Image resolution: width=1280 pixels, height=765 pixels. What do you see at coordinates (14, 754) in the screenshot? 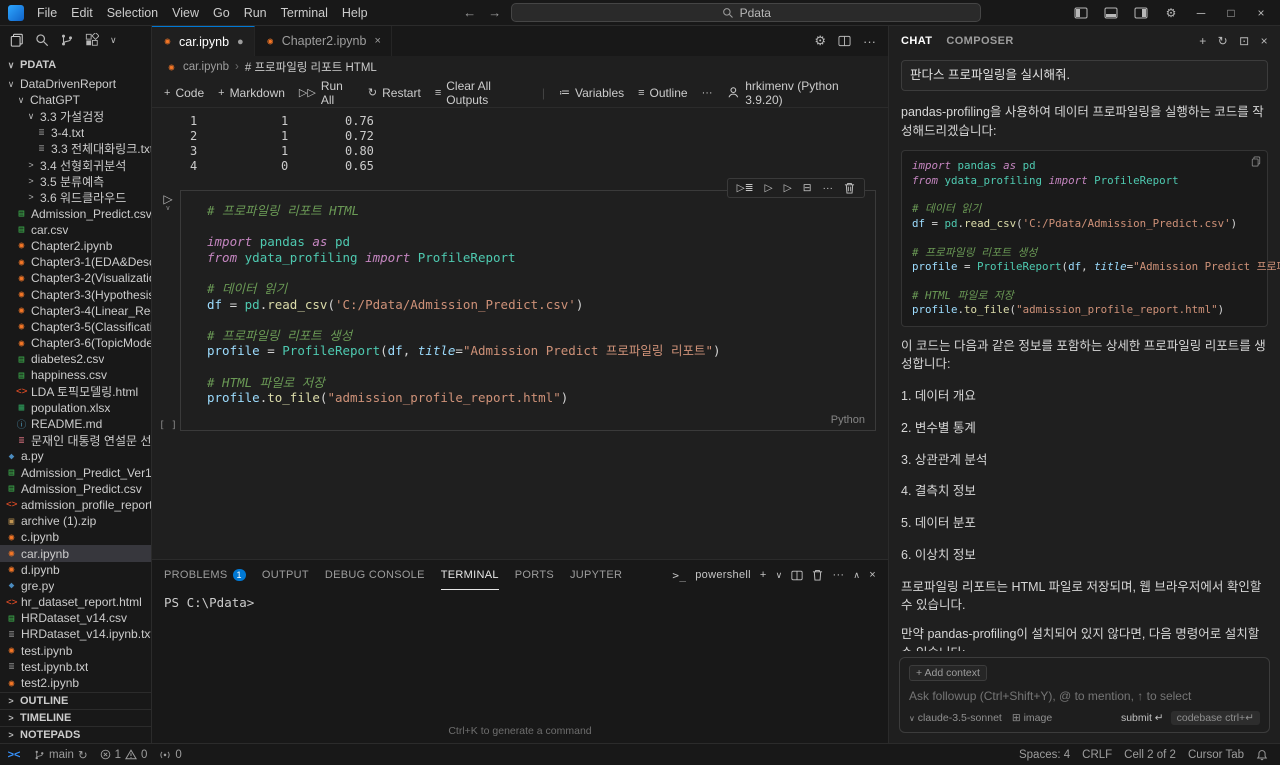
I see `remote-indicator: ><` at bounding box center [14, 754].